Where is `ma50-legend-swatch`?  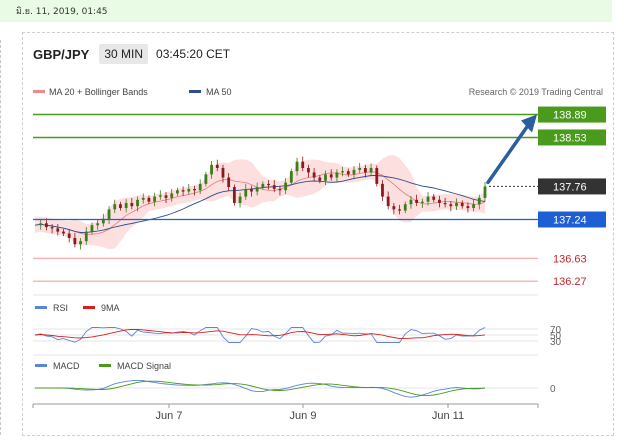
ma50-legend-swatch is located at coordinates (195, 91).